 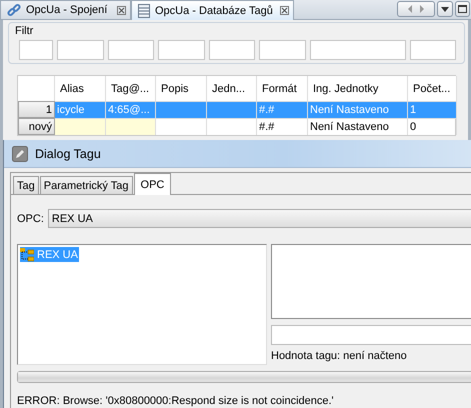 What do you see at coordinates (65, 9) in the screenshot?
I see `editor-tab: OpcUa - Spojení` at bounding box center [65, 9].